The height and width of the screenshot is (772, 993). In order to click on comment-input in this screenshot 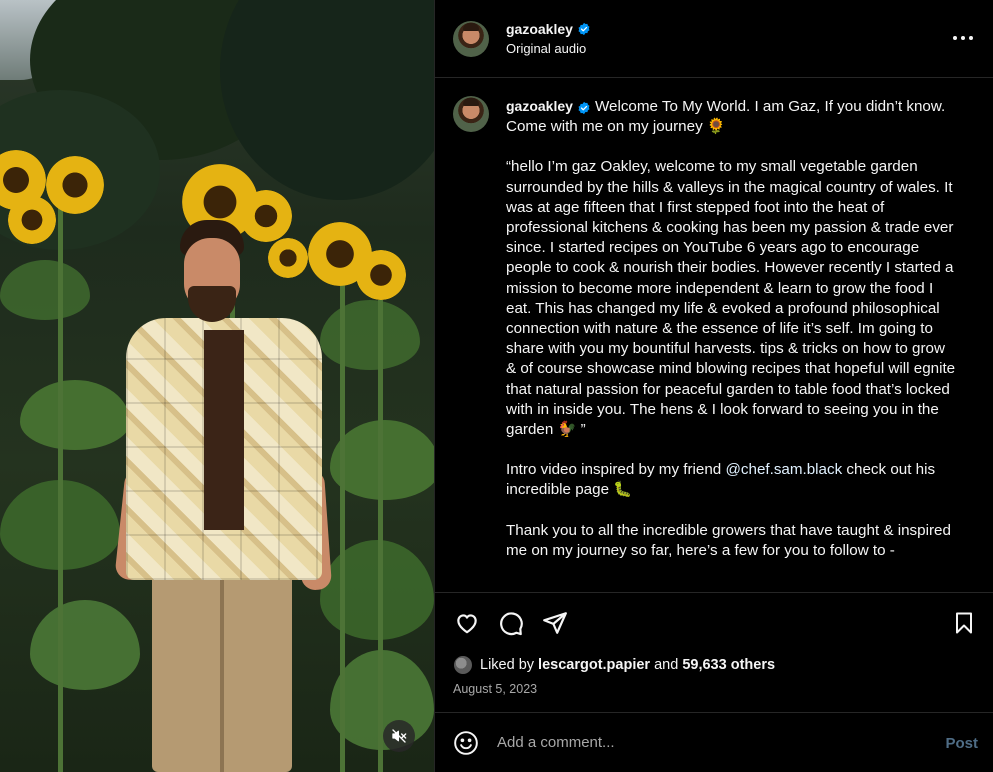, I will do `click(707, 742)`.